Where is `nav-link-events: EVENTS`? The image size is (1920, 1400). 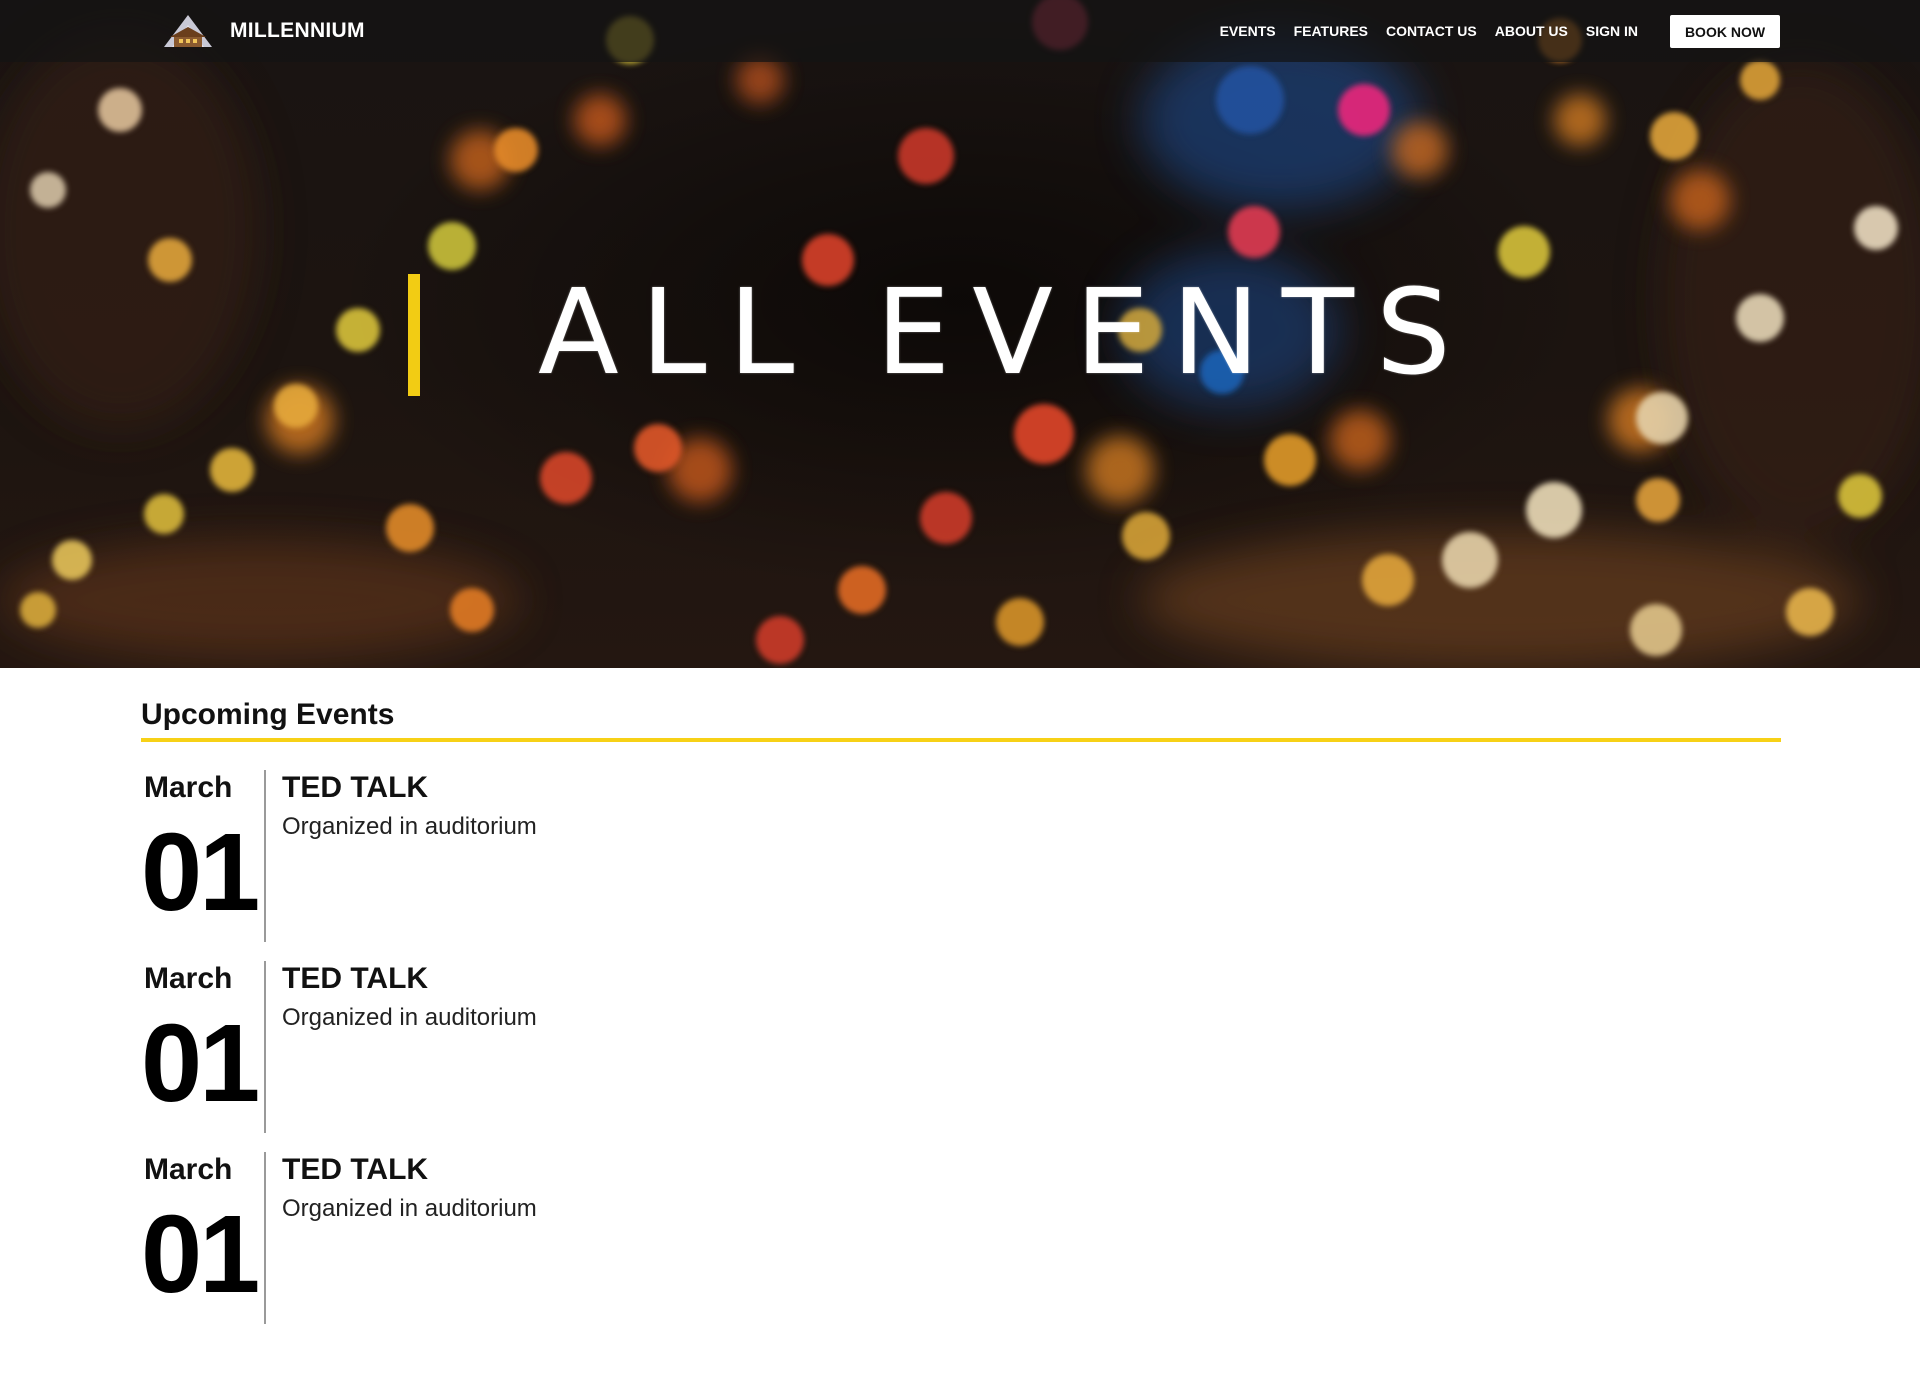
nav-link-events: EVENTS is located at coordinates (1248, 31).